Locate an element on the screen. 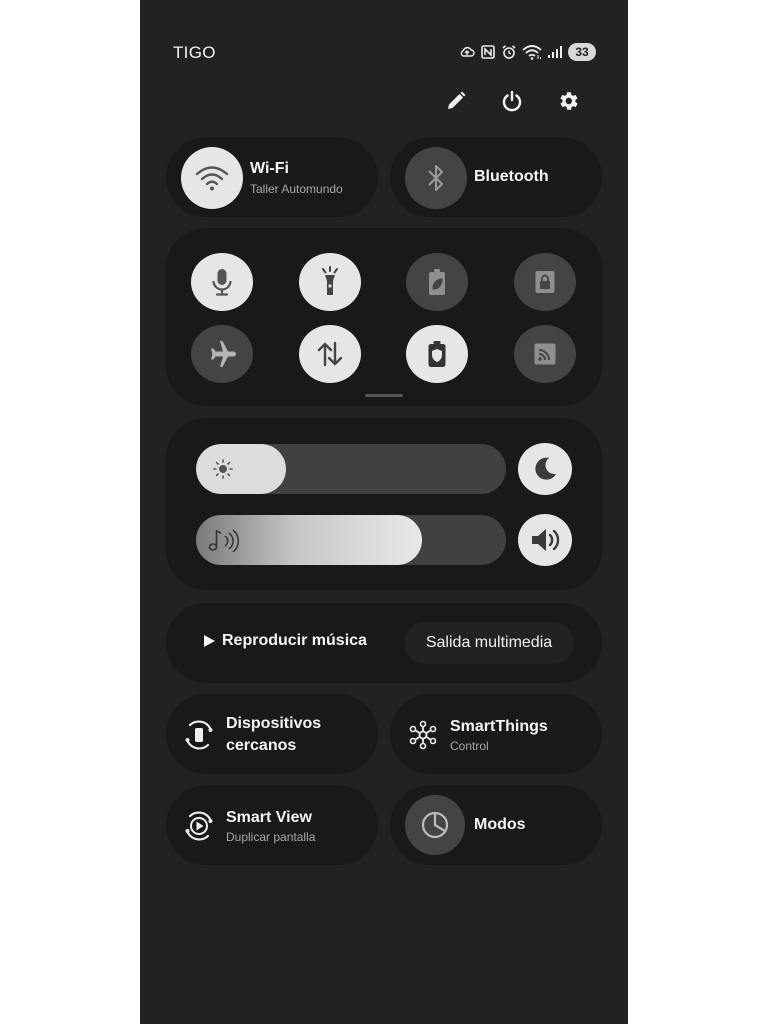  battery-protect-icon is located at coordinates (437, 354).